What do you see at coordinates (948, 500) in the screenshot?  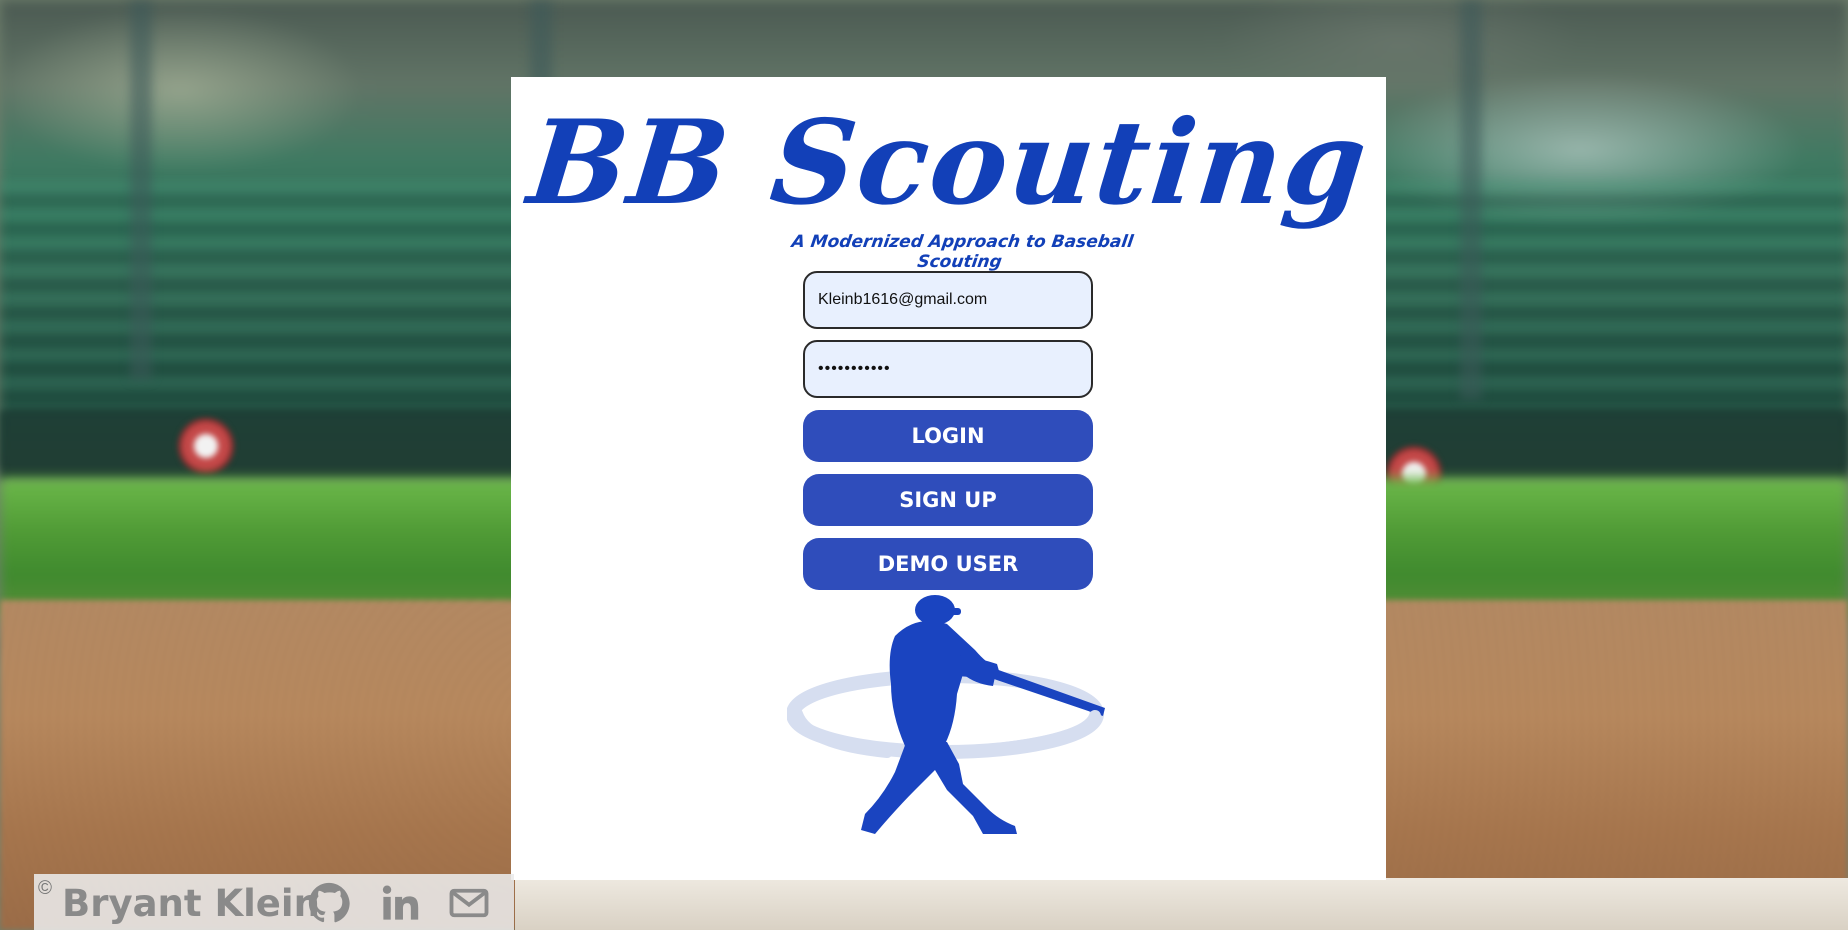 I see `signup-button: SIGN UP` at bounding box center [948, 500].